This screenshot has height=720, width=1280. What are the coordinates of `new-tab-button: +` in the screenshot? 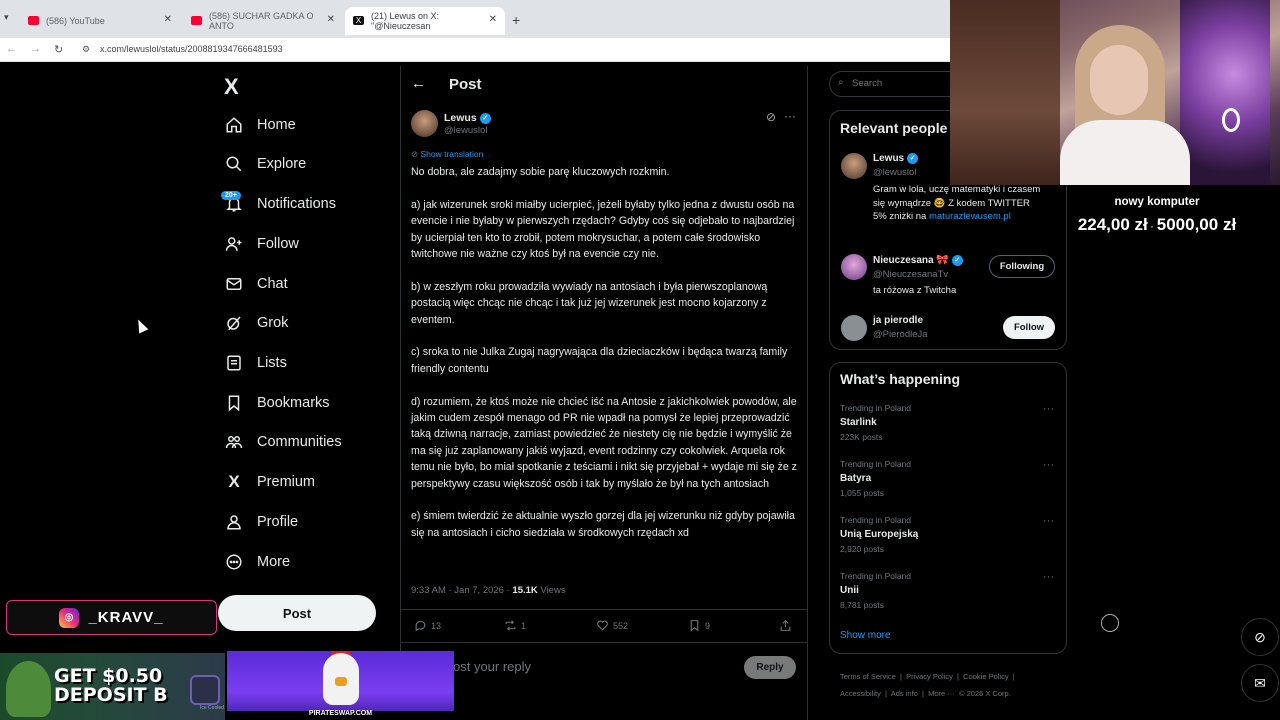 It's located at (516, 20).